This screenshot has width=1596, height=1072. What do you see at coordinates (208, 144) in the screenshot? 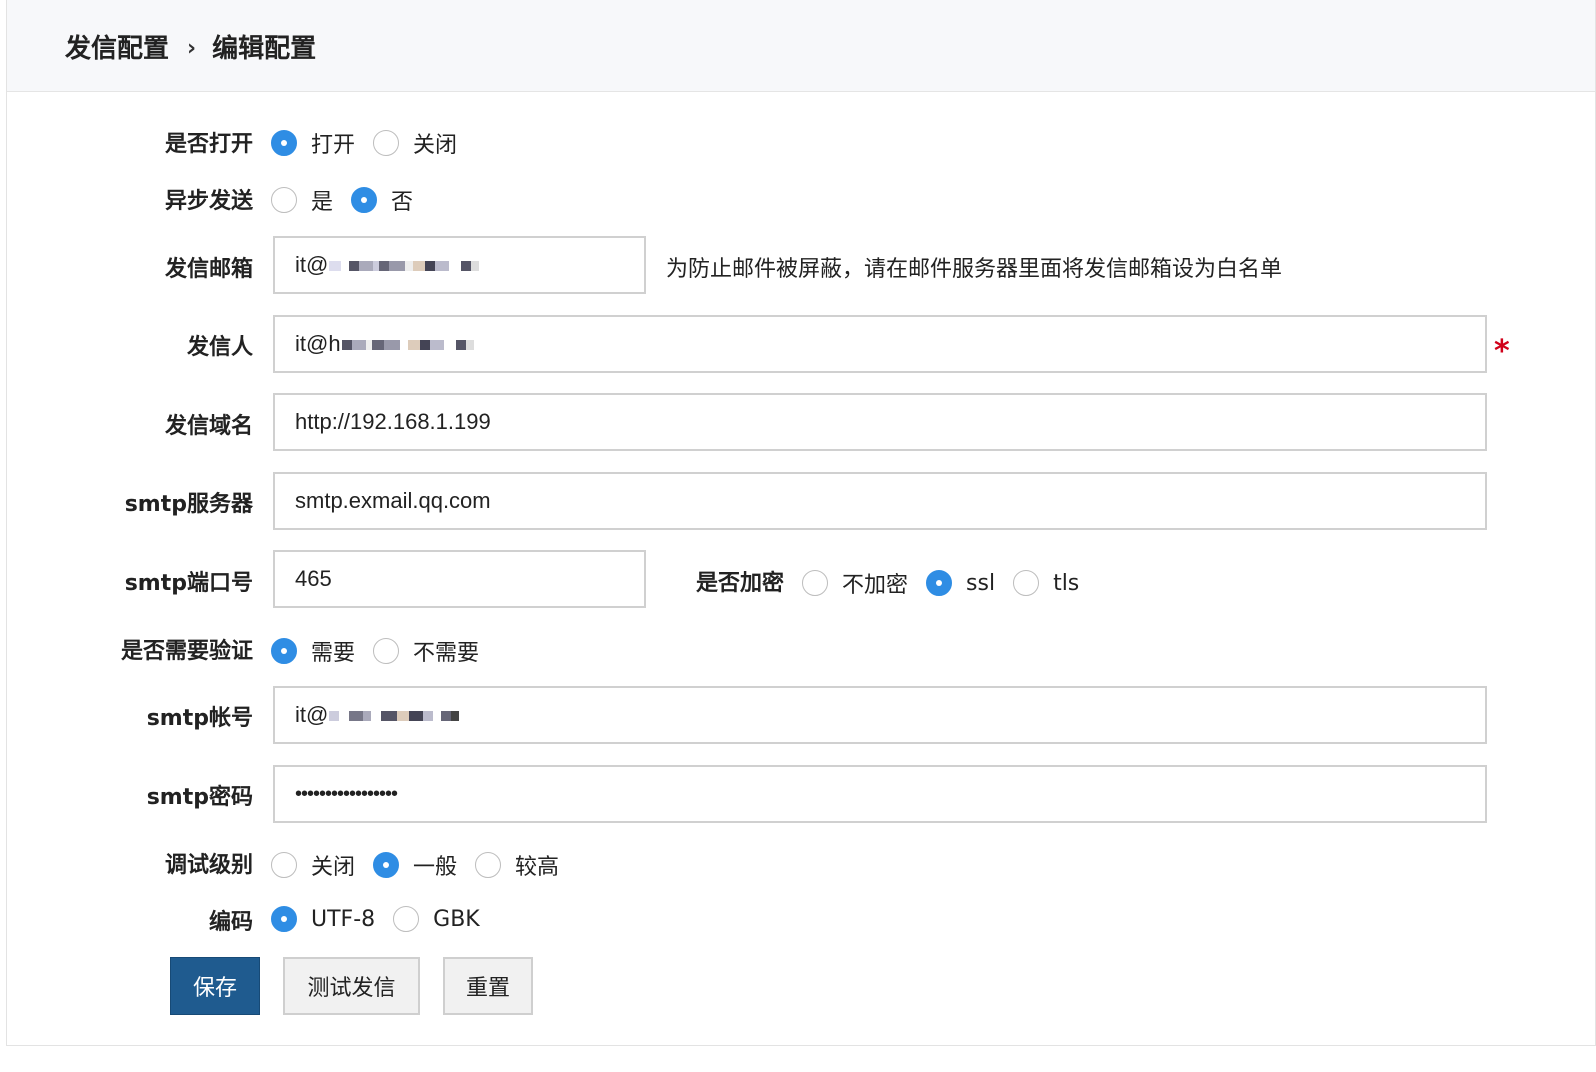
I see `enabled-label: 是否打开` at bounding box center [208, 144].